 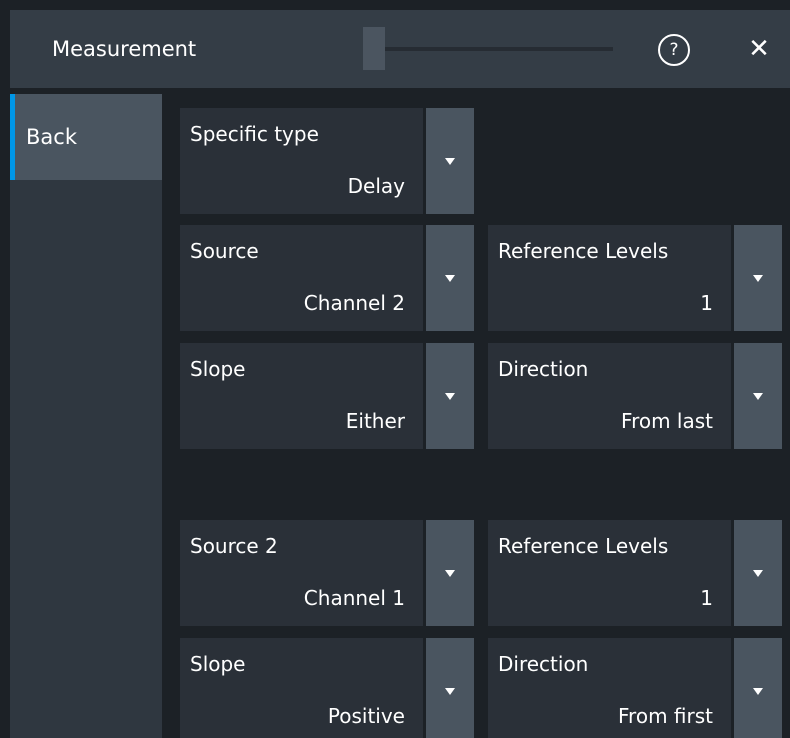 I want to click on active-indicator, so click(x=12, y=137).